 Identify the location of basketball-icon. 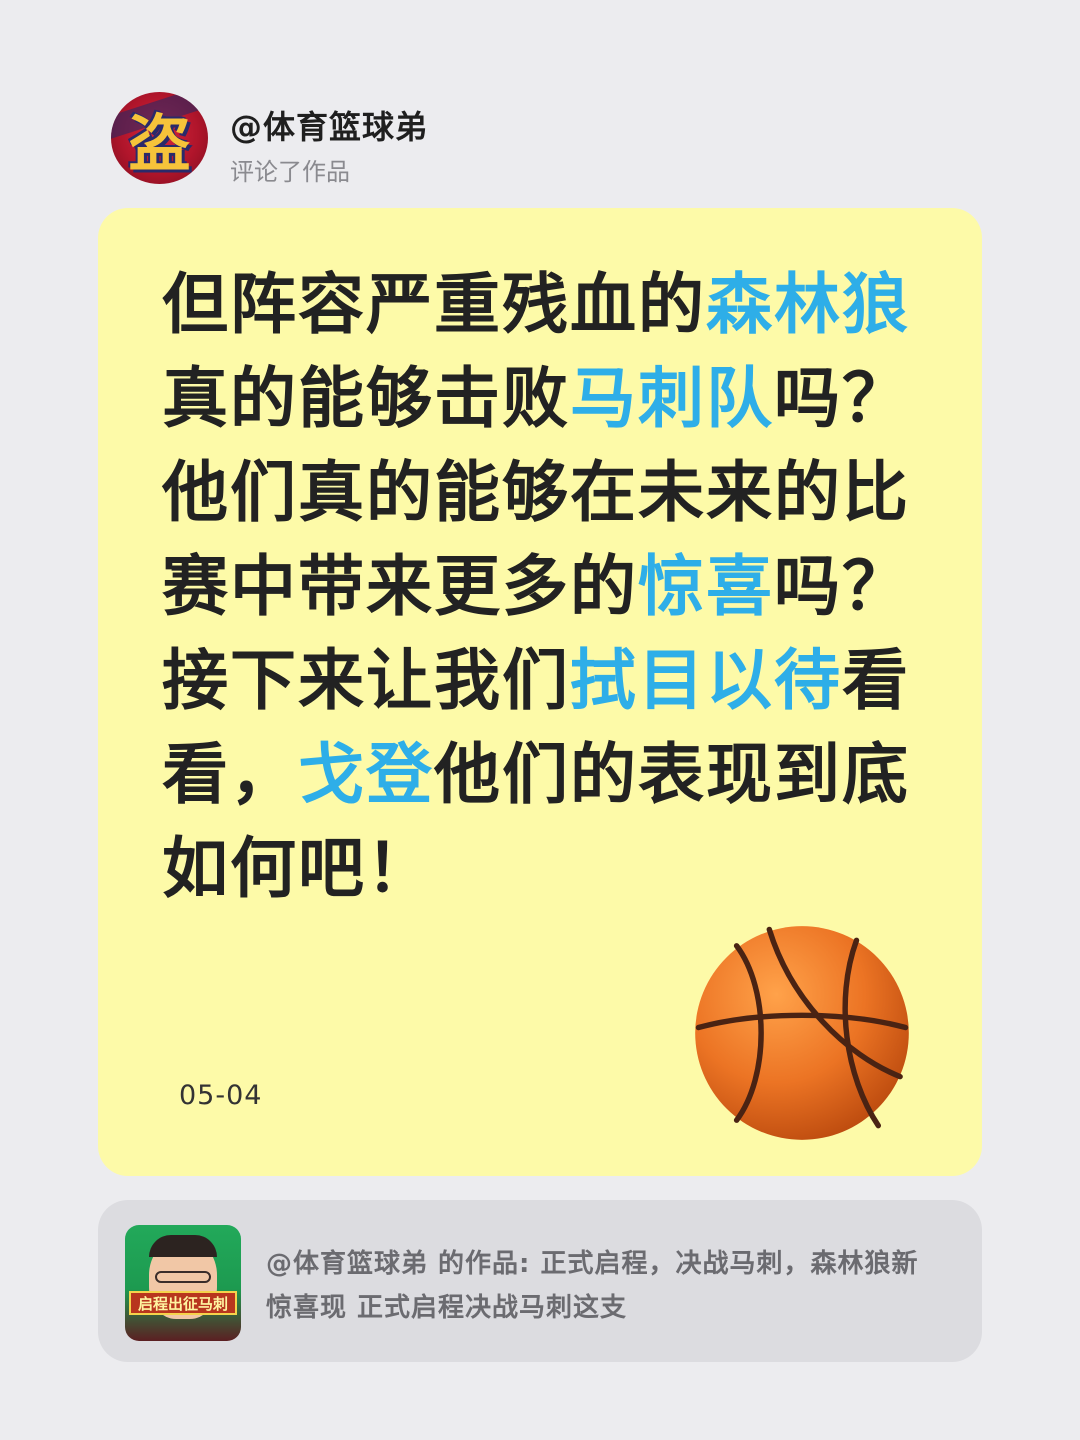
(802, 1033).